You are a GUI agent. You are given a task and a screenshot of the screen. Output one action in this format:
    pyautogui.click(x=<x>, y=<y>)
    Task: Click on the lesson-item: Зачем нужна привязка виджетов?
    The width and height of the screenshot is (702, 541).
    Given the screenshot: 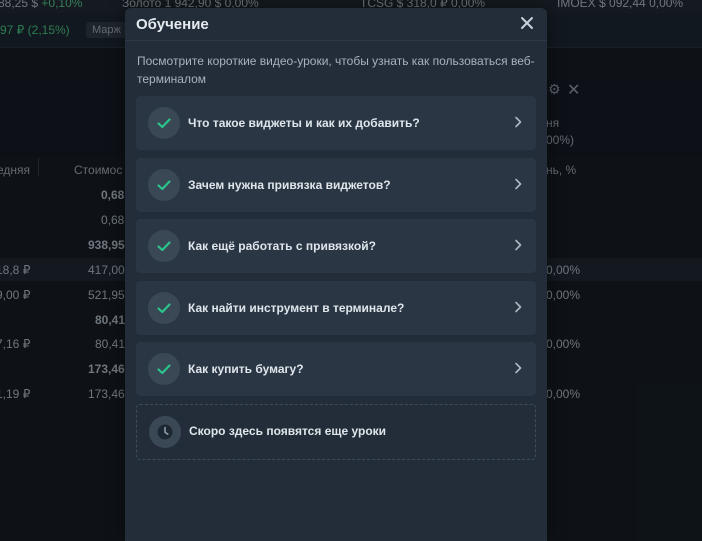 What is the action you would take?
    pyautogui.click(x=336, y=185)
    